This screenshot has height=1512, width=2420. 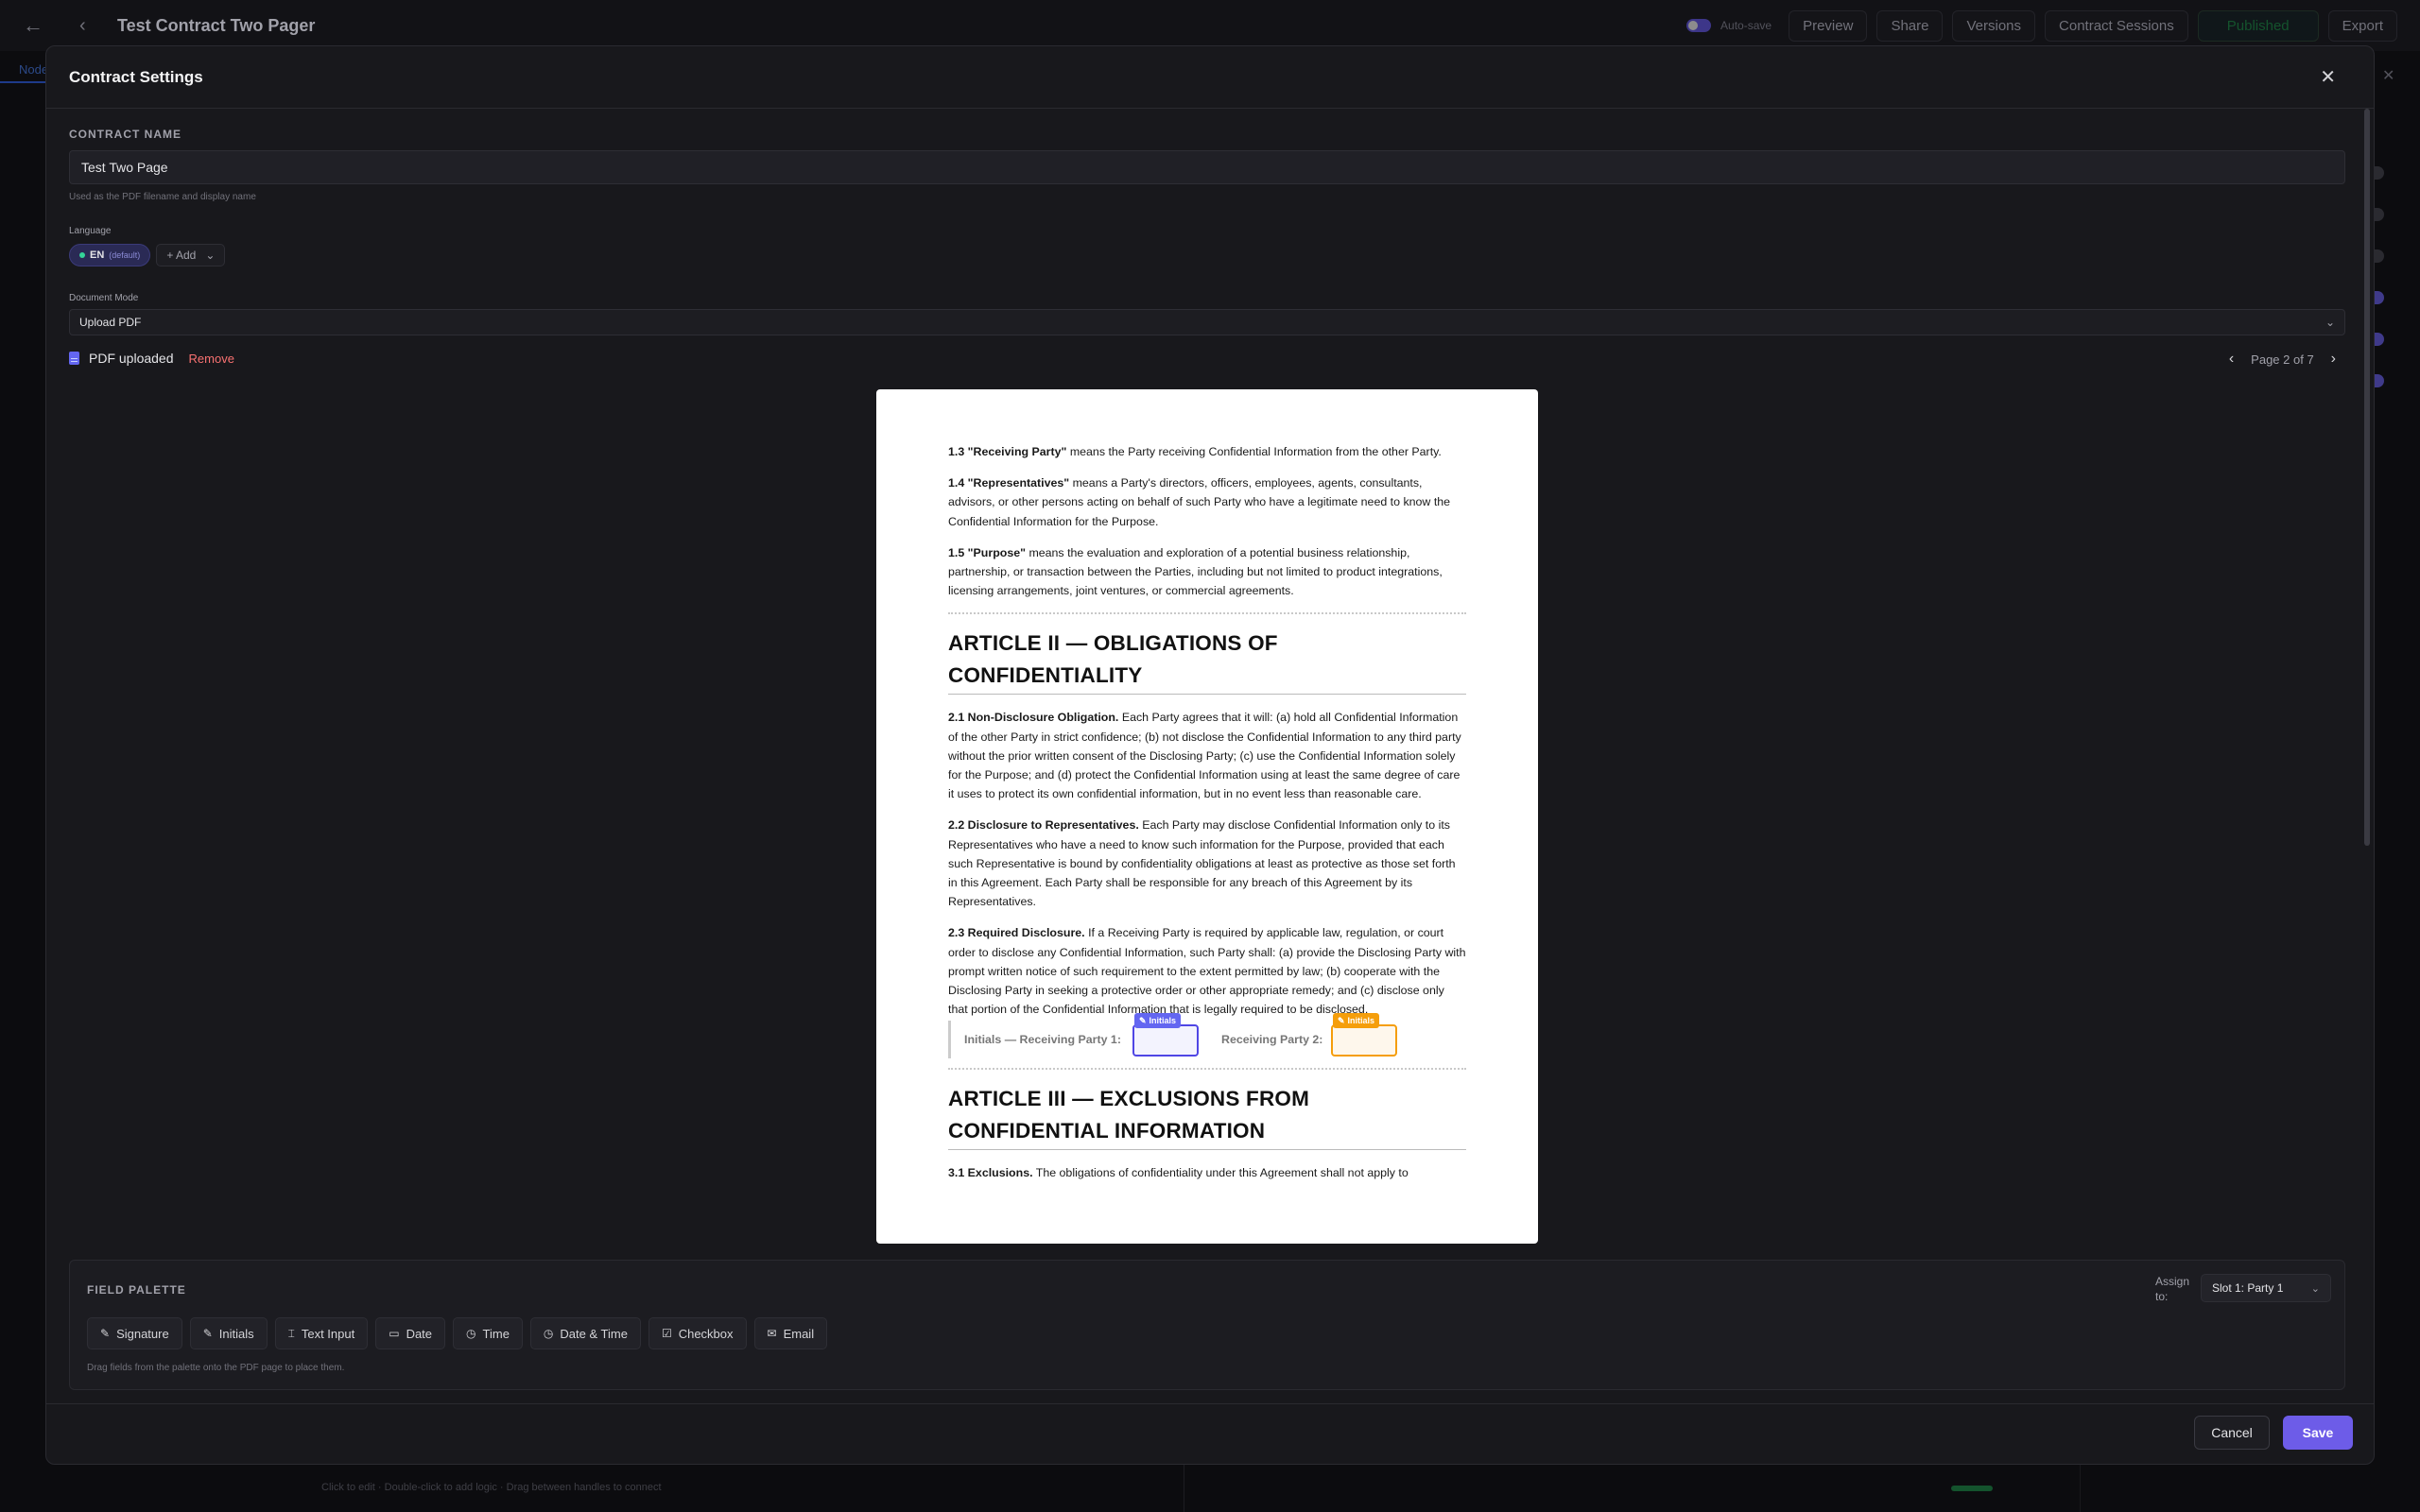 I want to click on date-field-button: ▭ Date, so click(x=410, y=1333).